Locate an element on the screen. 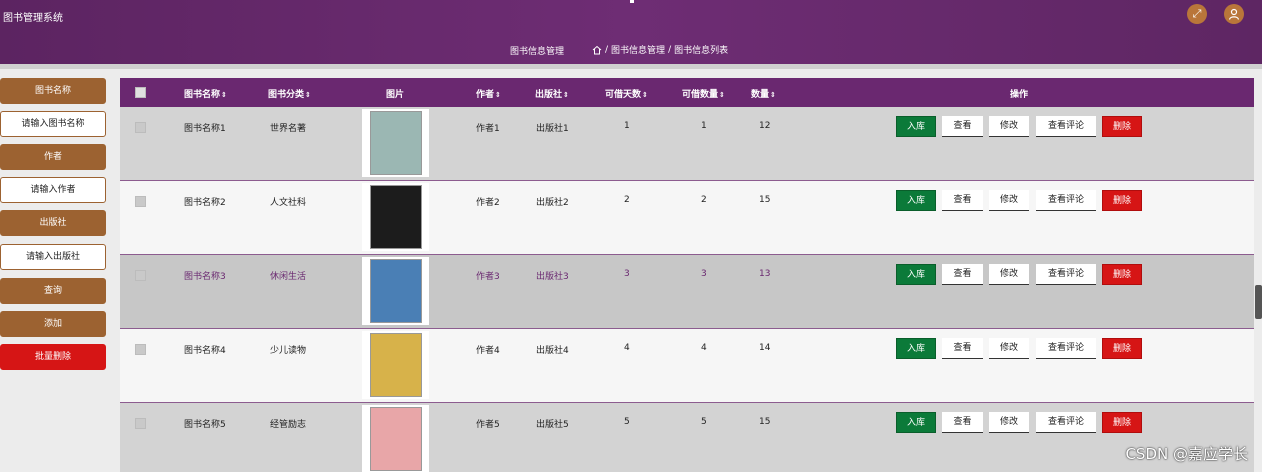 The height and width of the screenshot is (472, 1262). breadcrumb-item-module: 图书信息管理 is located at coordinates (638, 49).